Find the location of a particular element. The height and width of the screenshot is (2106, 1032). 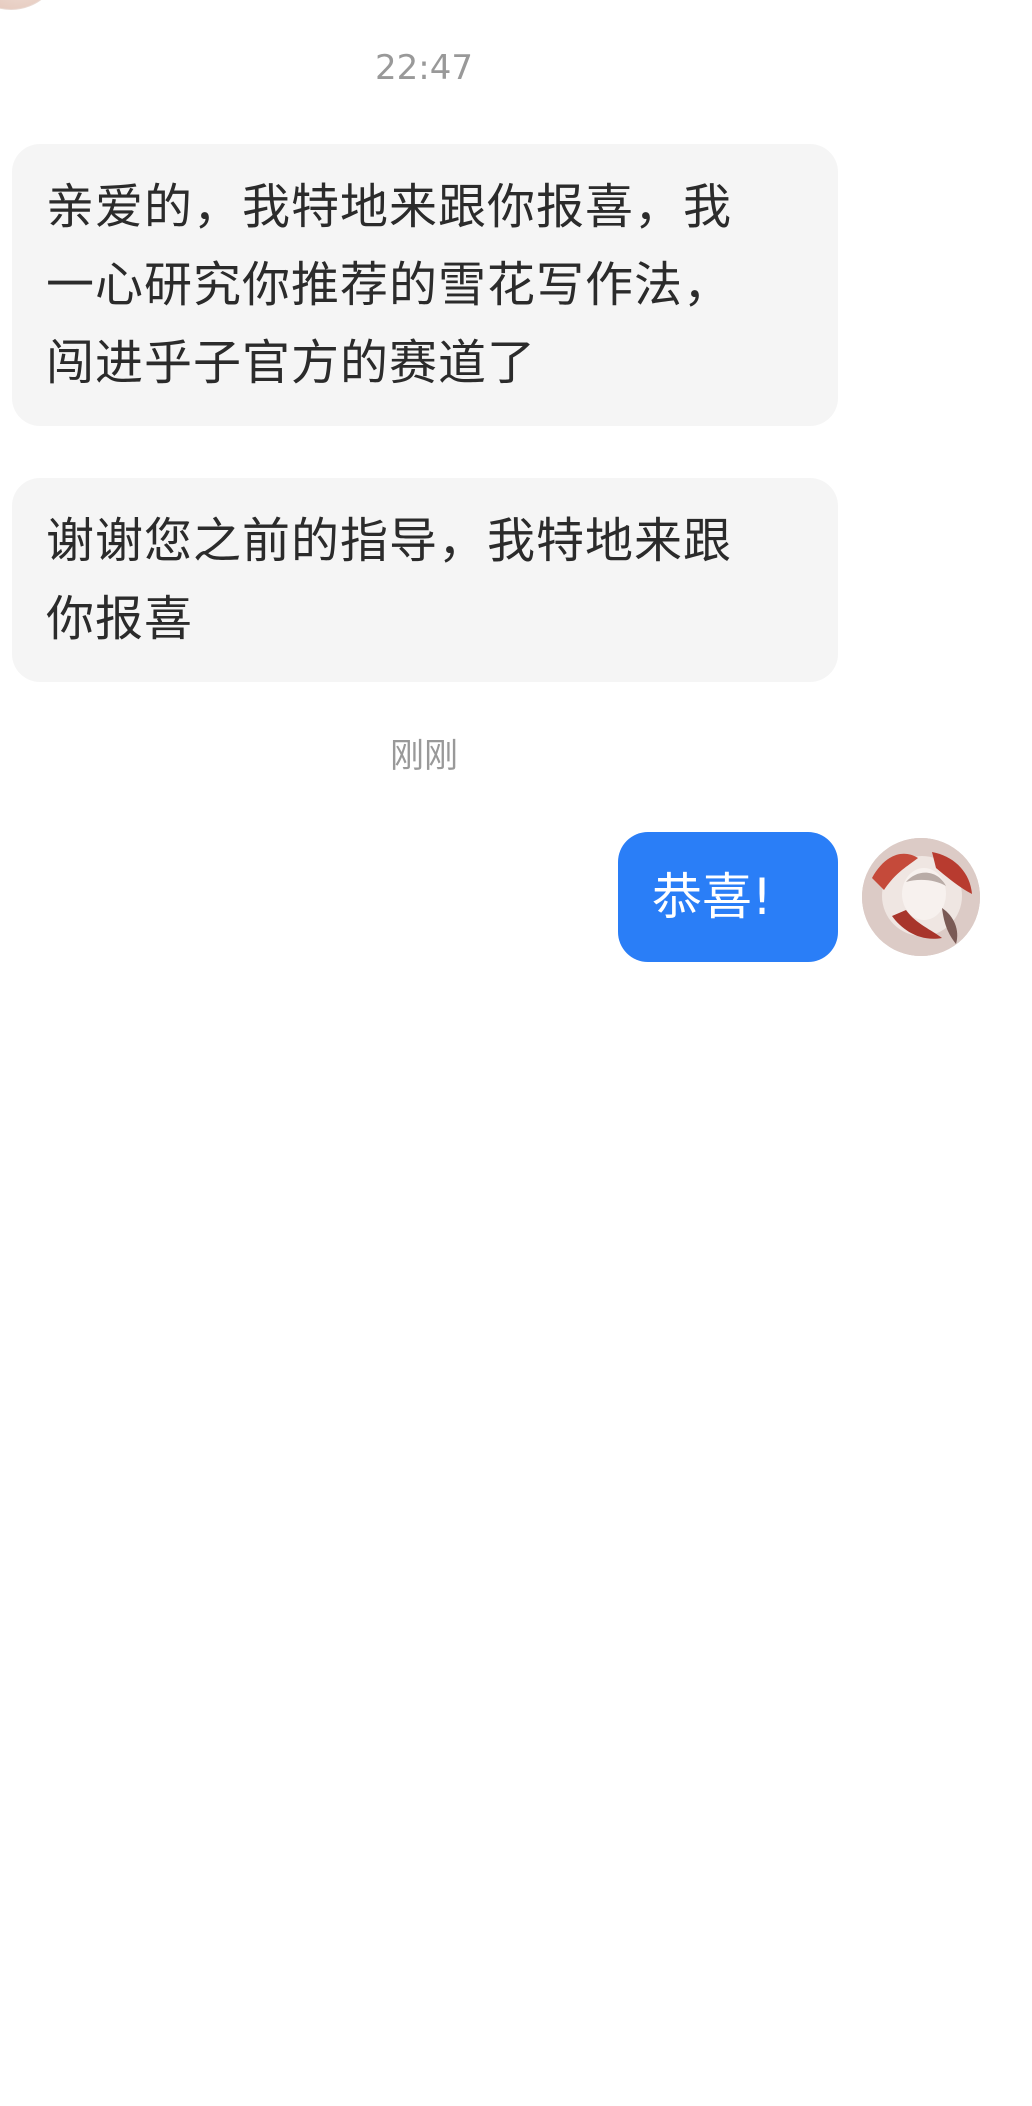

incoming-message-bubble: 亲爱的，我特地来跟你报喜，我 一心研究你推荐的雪花写作法， 闯进乎子官方的赛道了 is located at coordinates (425, 285).